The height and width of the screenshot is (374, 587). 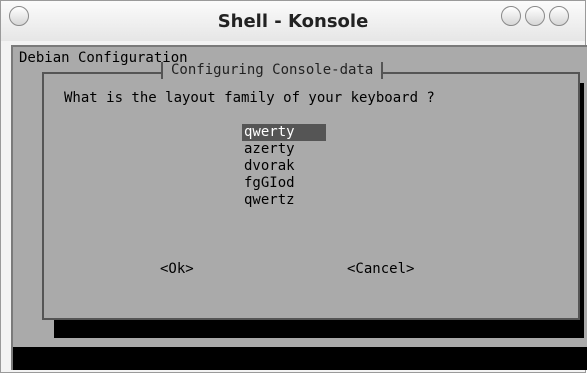 I want to click on dialog-title: Configuring Console-data, so click(x=272, y=70).